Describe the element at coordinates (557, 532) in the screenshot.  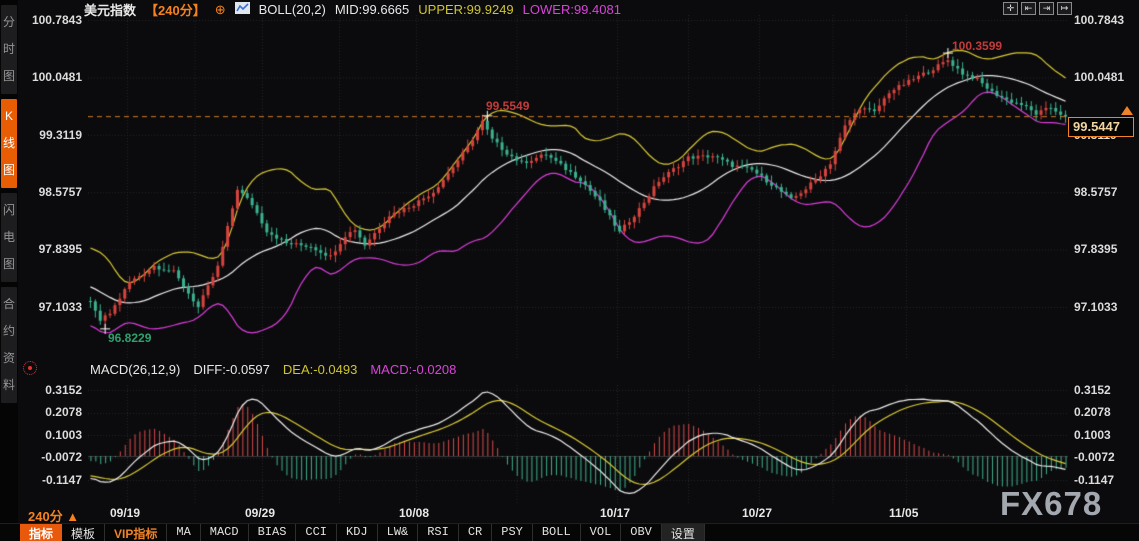
I see `toolbar-item-boll: BOLL` at that location.